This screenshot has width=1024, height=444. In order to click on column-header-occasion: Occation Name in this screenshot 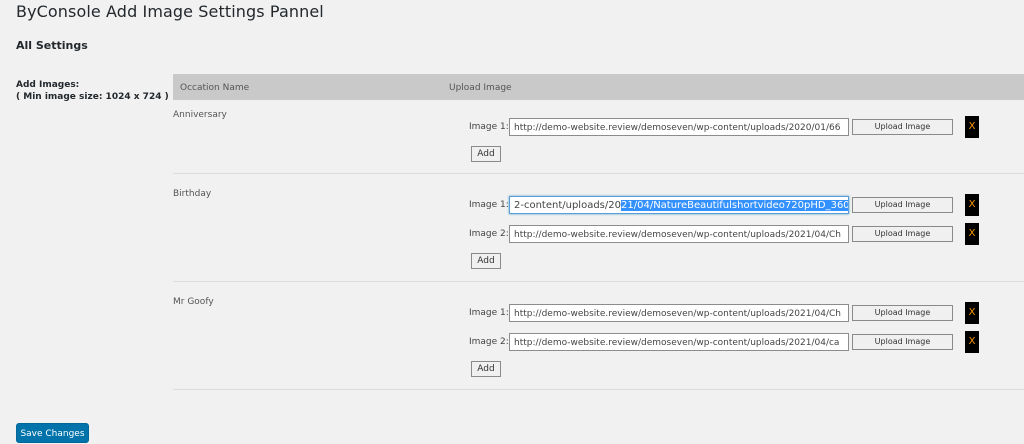, I will do `click(215, 88)`.